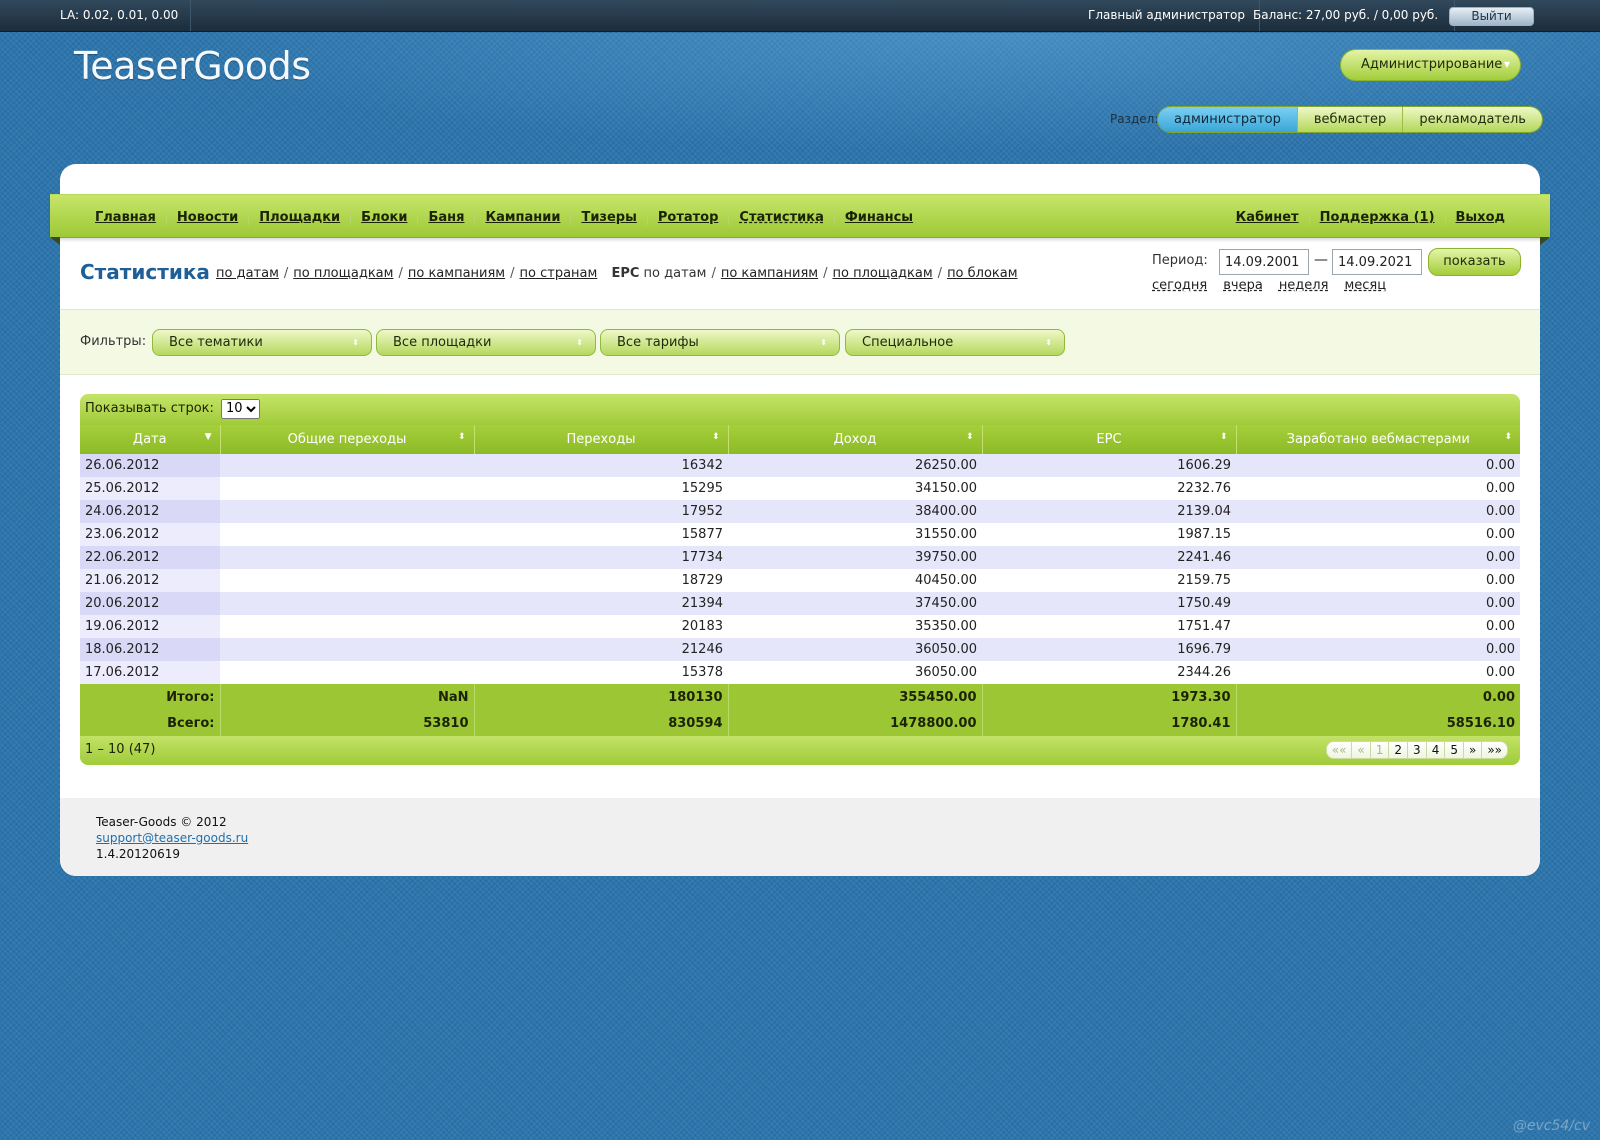 The image size is (1600, 1140). Describe the element at coordinates (769, 273) in the screenshot. I see `link-epc-campaigns: по кампаниям` at that location.